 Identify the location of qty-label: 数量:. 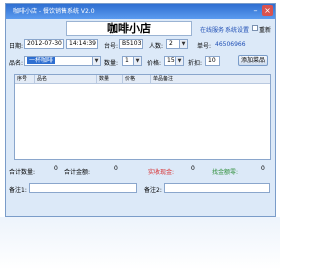
(111, 63).